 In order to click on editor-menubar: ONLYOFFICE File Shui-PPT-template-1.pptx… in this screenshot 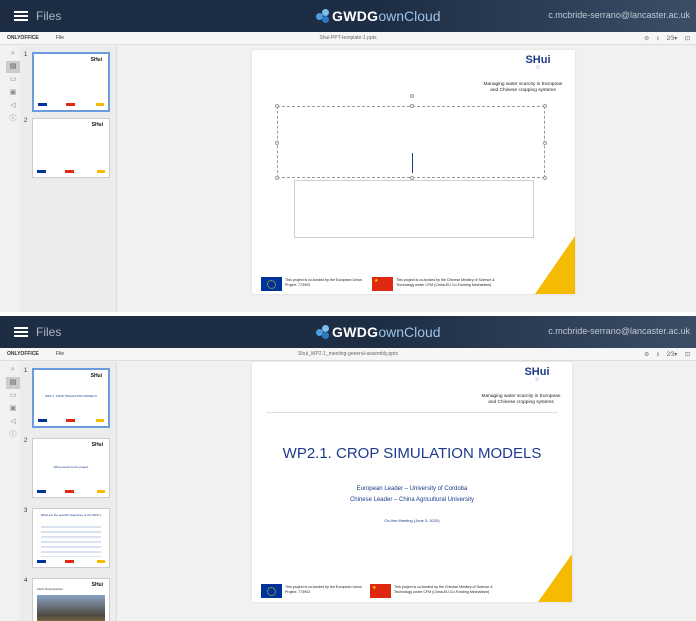, I will do `click(348, 38)`.